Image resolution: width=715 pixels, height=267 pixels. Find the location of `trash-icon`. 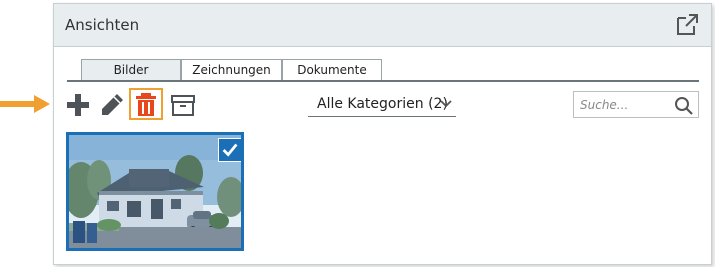

trash-icon is located at coordinates (146, 104).